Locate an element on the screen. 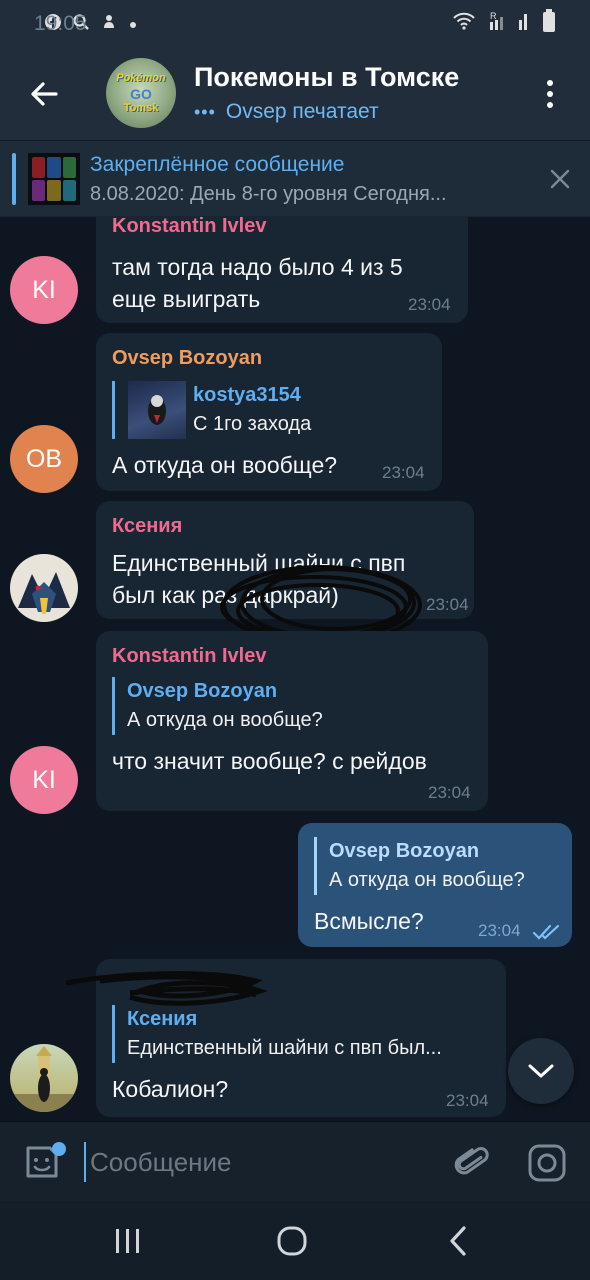 The height and width of the screenshot is (1280, 590). message-text-line: что значит вообще? с рейдов is located at coordinates (269, 761).